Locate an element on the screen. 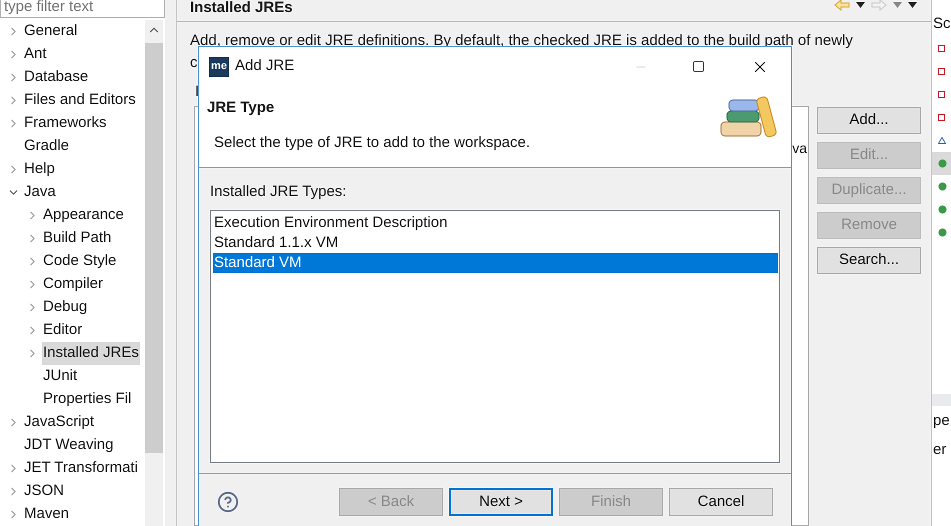 The width and height of the screenshot is (951, 526). app-logo: me is located at coordinates (219, 66).